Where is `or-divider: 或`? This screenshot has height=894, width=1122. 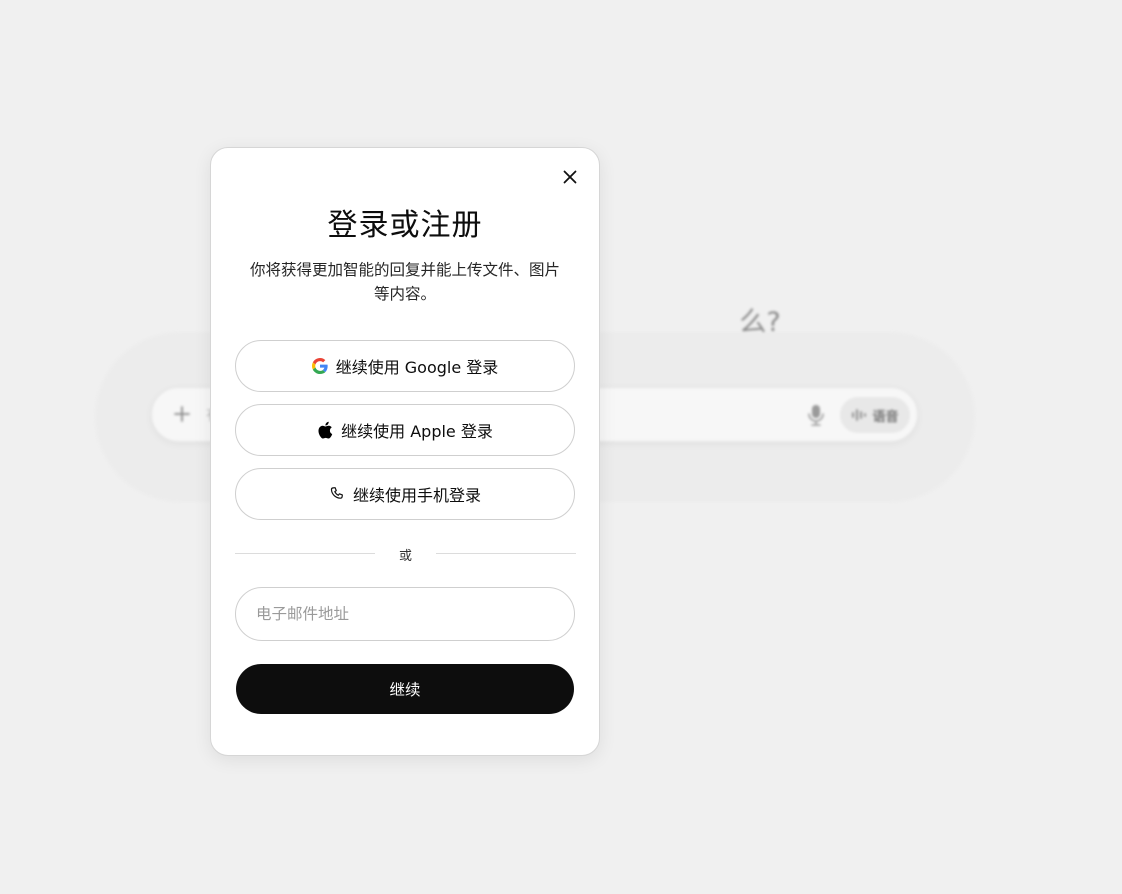 or-divider: 或 is located at coordinates (405, 554).